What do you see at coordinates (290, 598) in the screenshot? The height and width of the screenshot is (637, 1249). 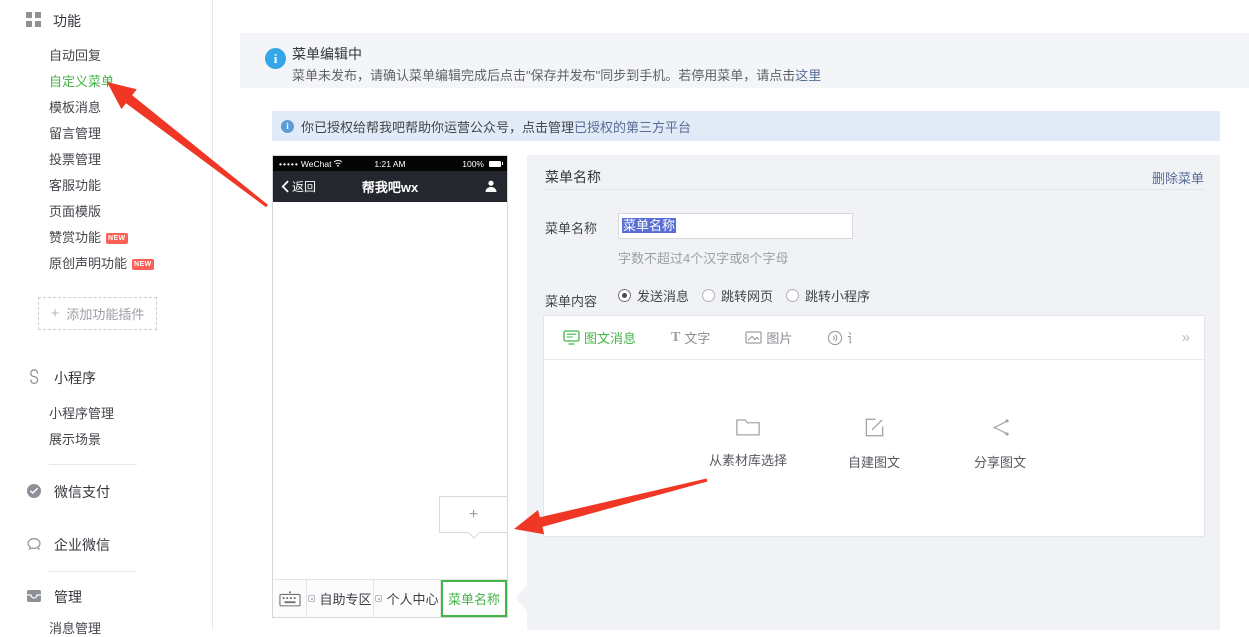 I see `keyboard-toggle` at bounding box center [290, 598].